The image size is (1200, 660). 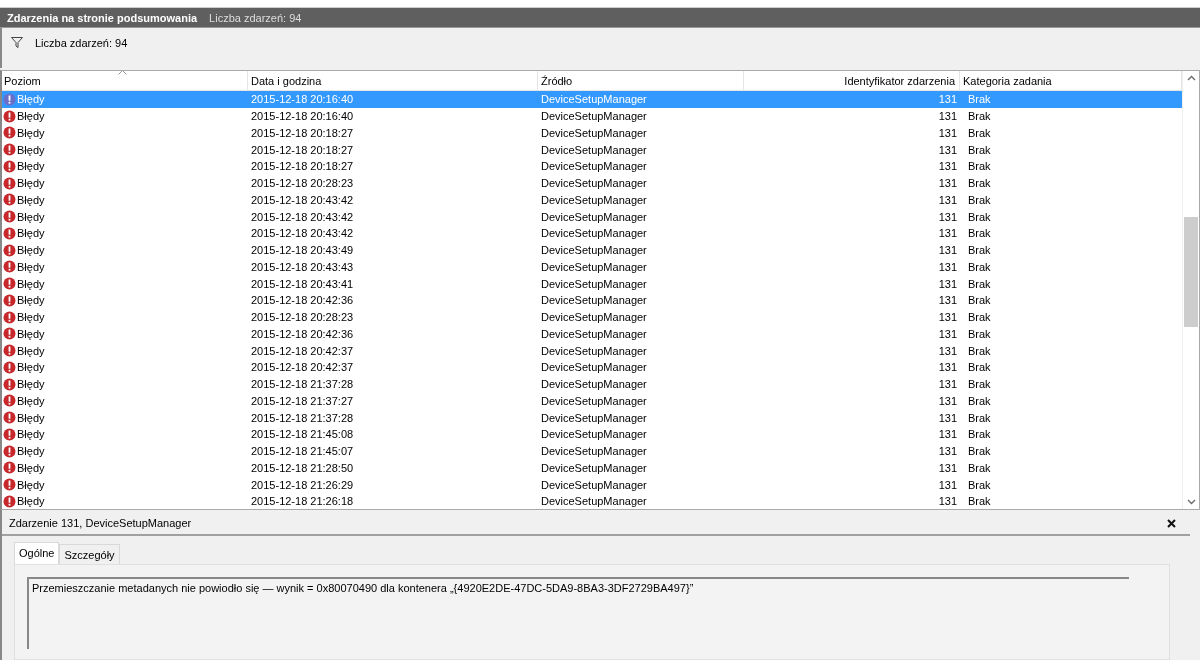 I want to click on close-icon, so click(x=1171, y=523).